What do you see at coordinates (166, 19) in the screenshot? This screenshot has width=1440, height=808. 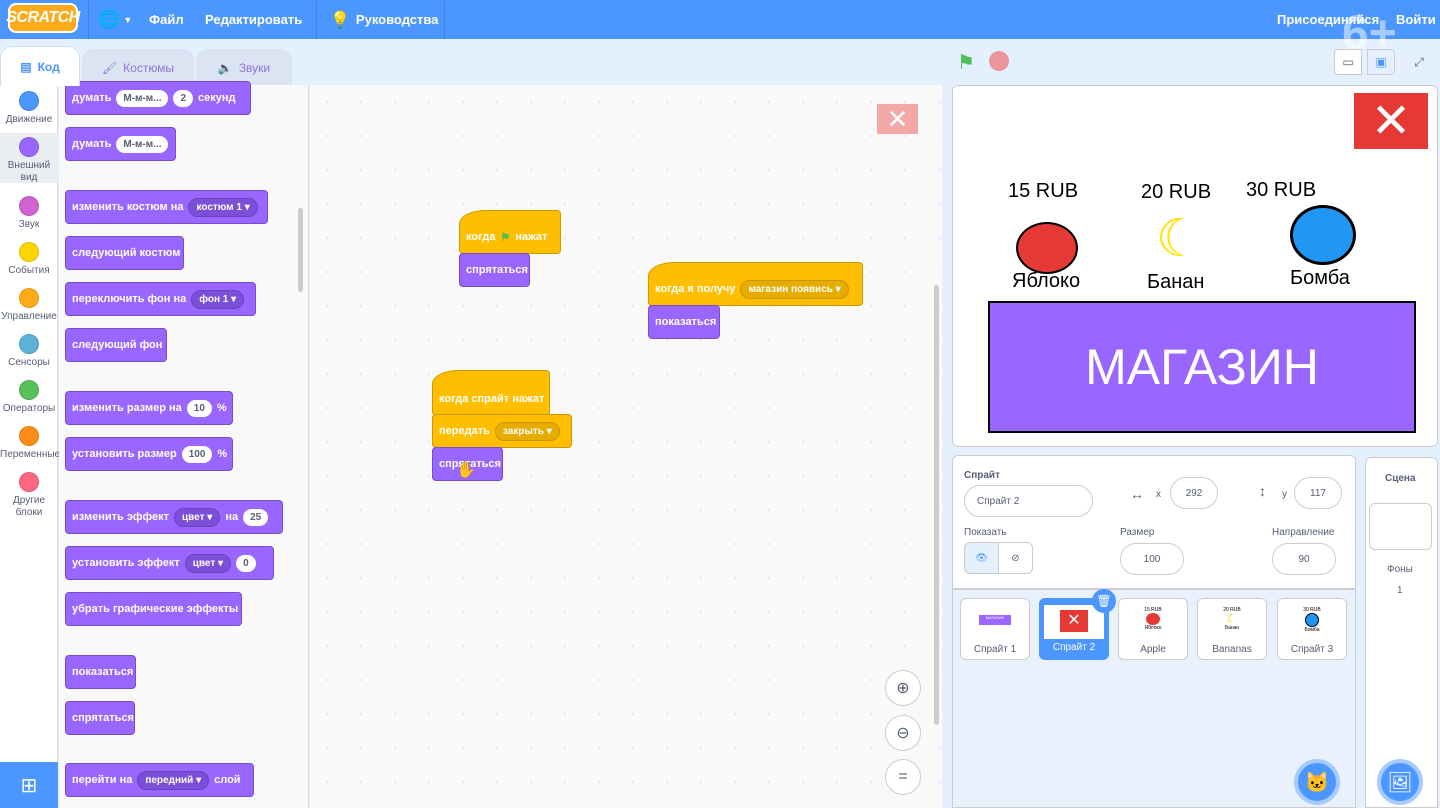 I see `file-menu: Файл` at bounding box center [166, 19].